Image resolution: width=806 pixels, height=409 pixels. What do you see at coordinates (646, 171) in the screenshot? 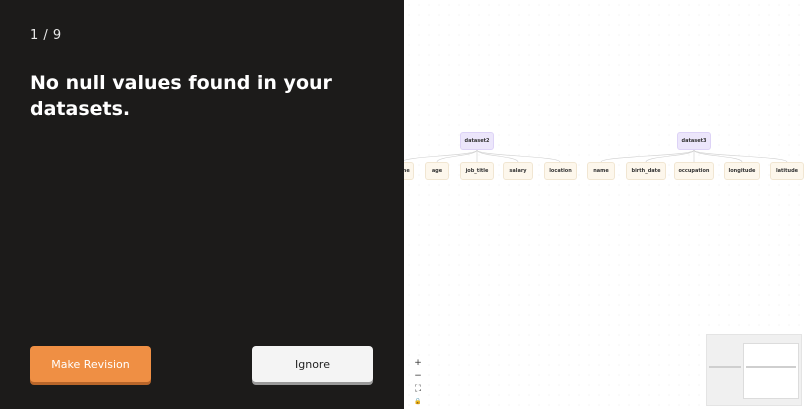
I see `column-node: birth_date` at bounding box center [646, 171].